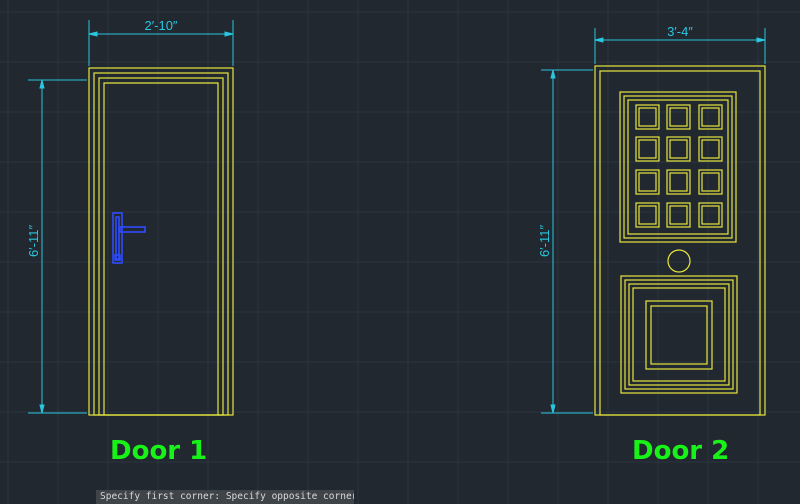 The height and width of the screenshot is (504, 800). What do you see at coordinates (132, 229) in the screenshot?
I see `door-handle-lever` at bounding box center [132, 229].